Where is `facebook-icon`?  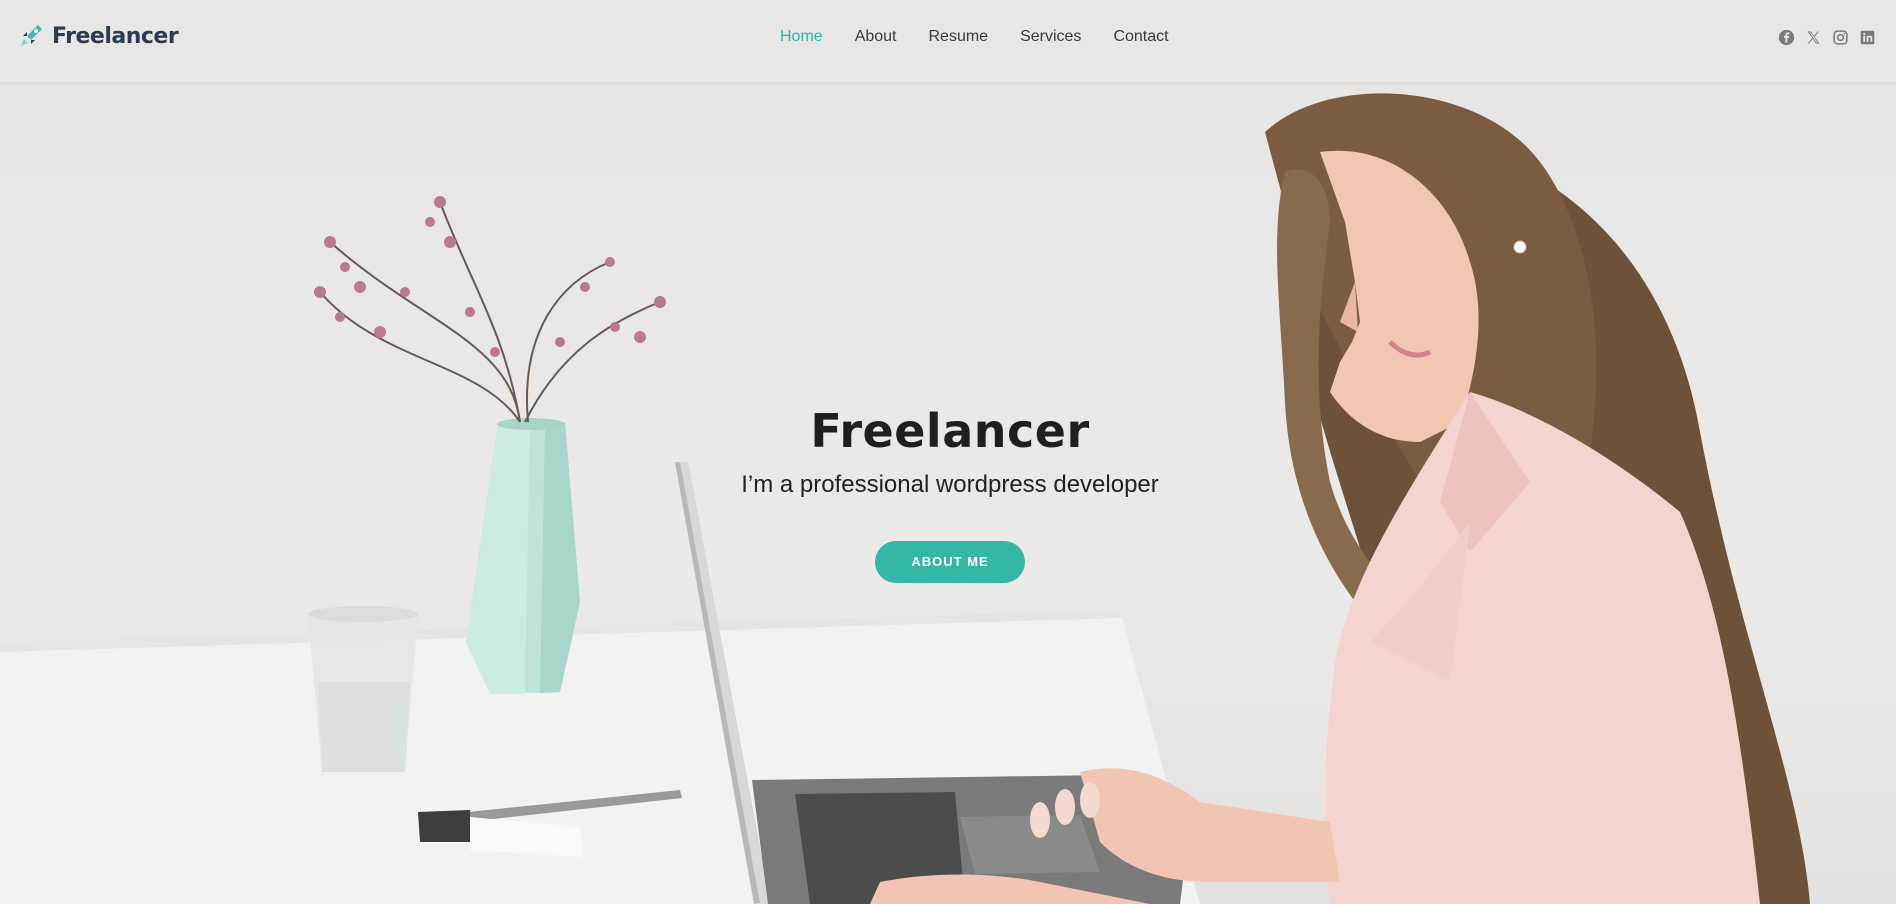
facebook-icon is located at coordinates (1786, 37).